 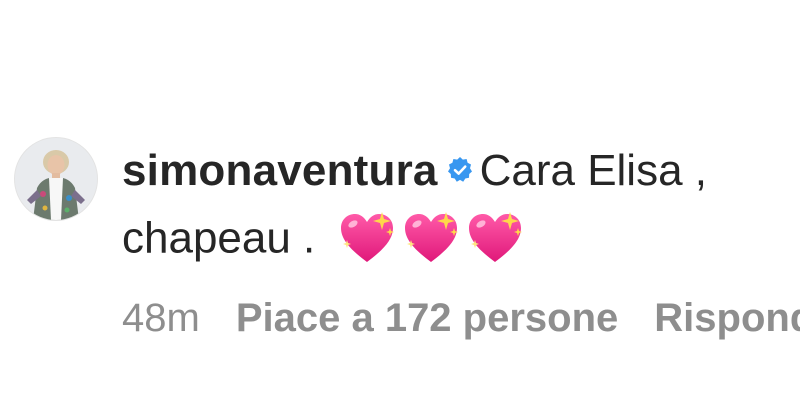 I want to click on username-link: simonaventura, so click(x=280, y=170).